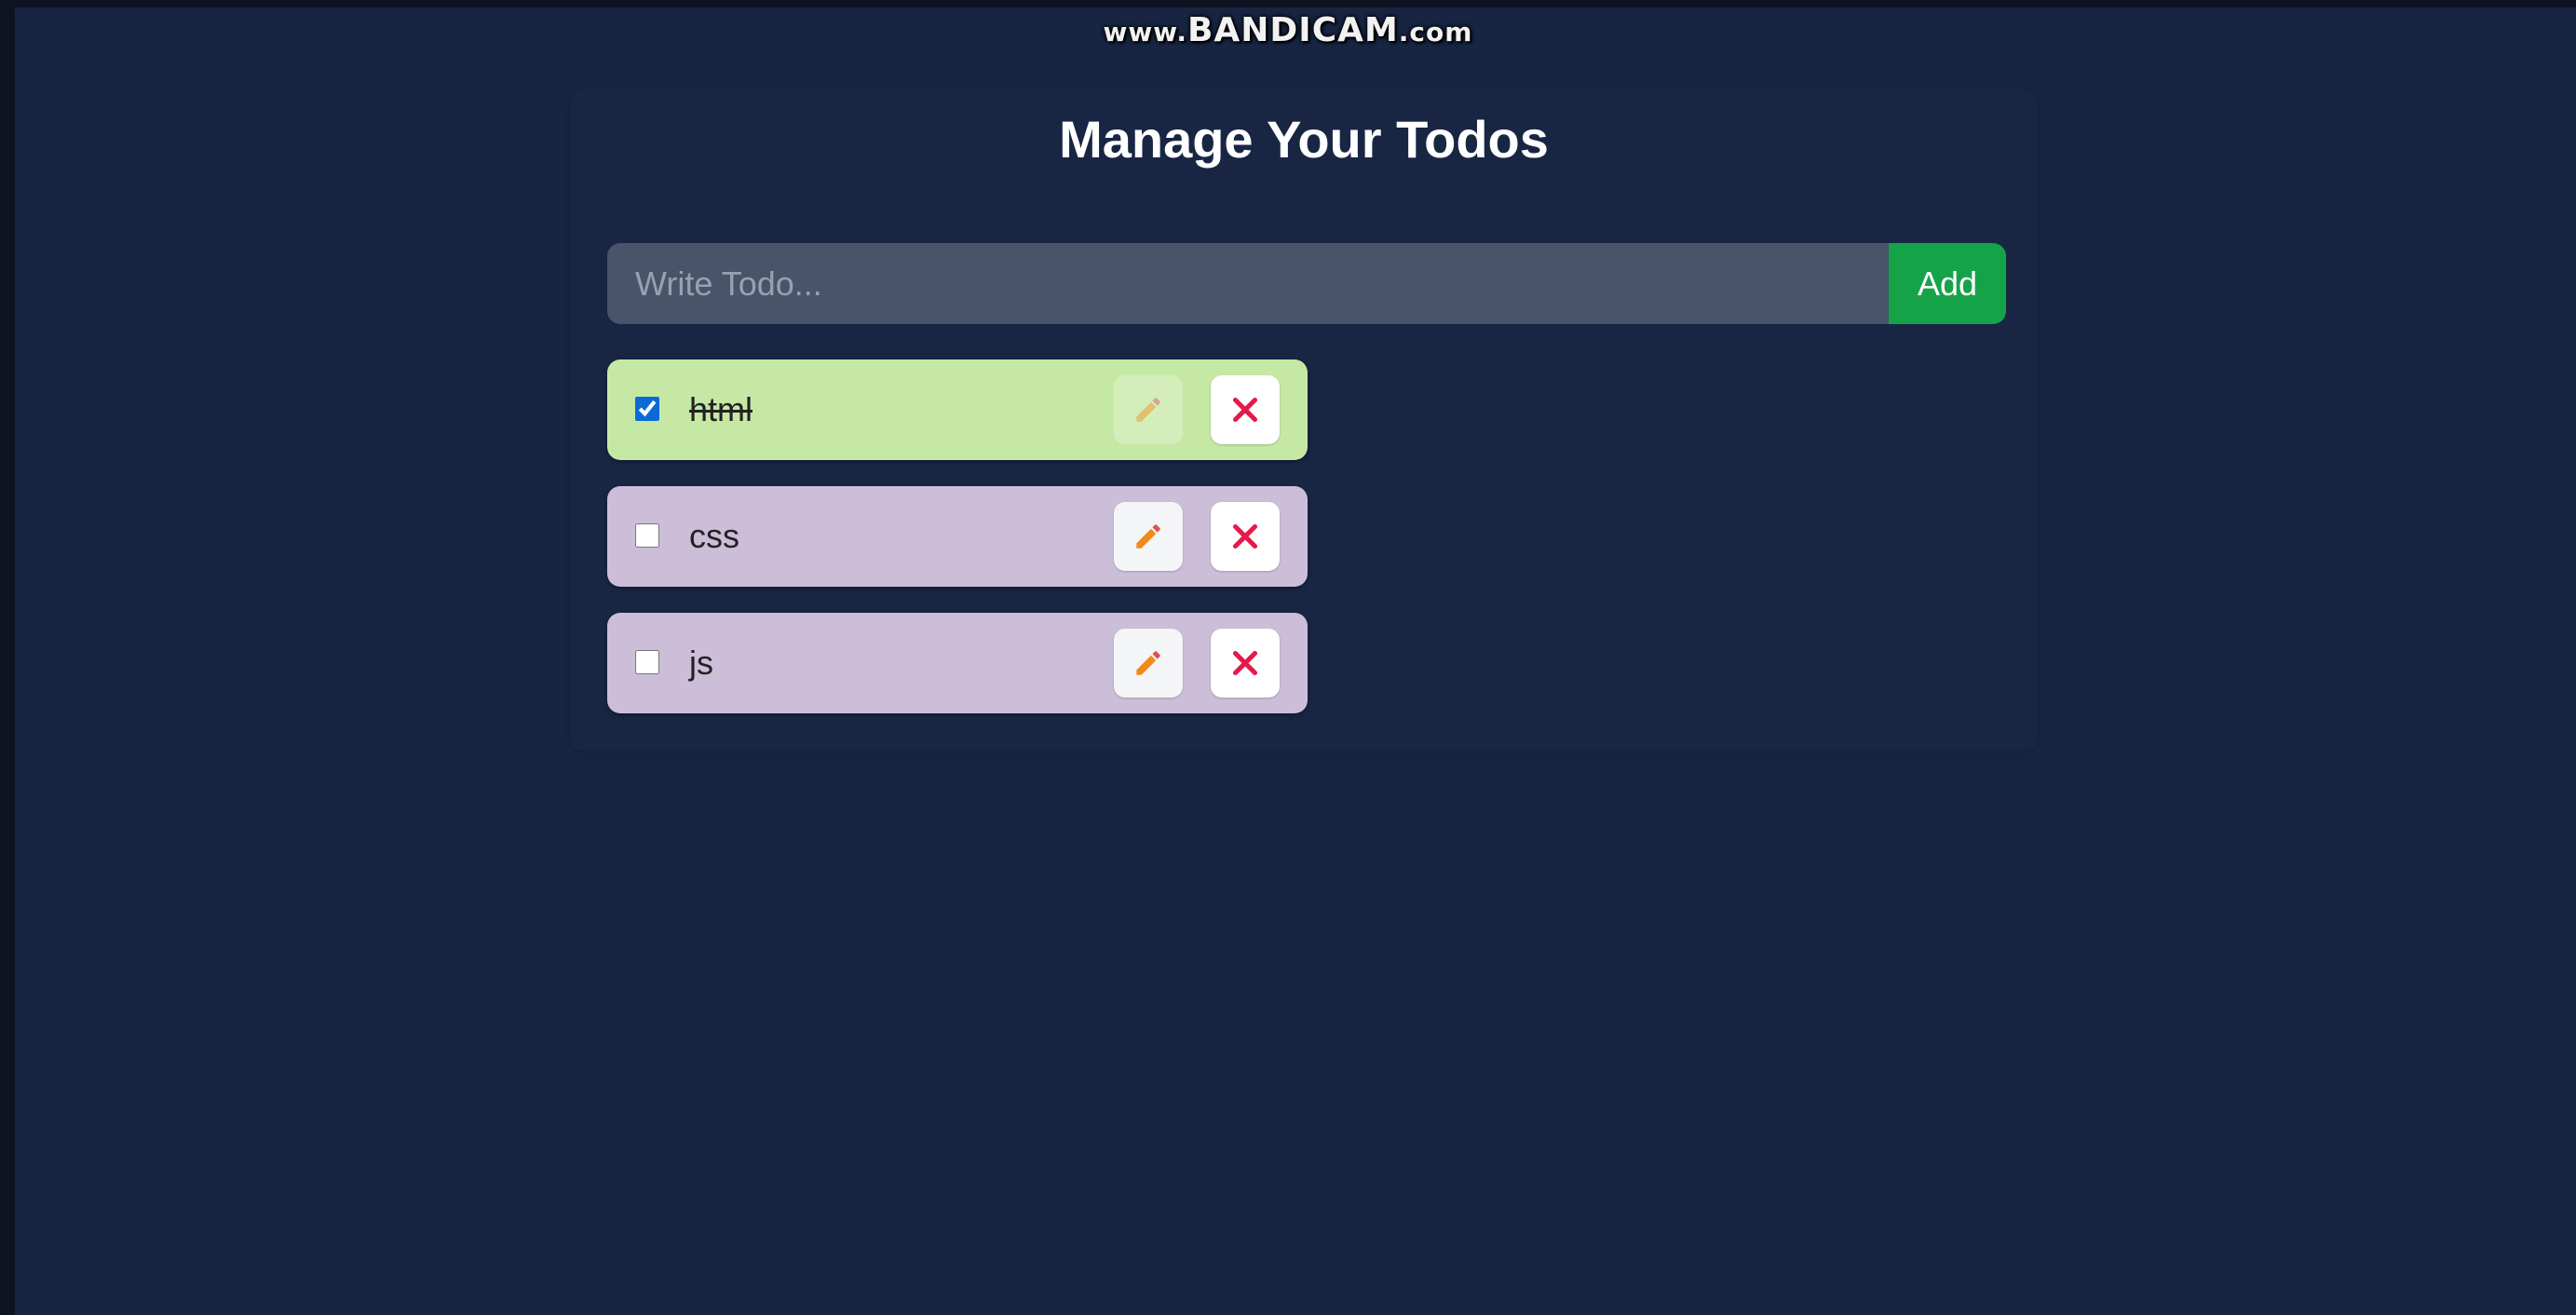 The image size is (2576, 1315). I want to click on todo-text: js, so click(701, 663).